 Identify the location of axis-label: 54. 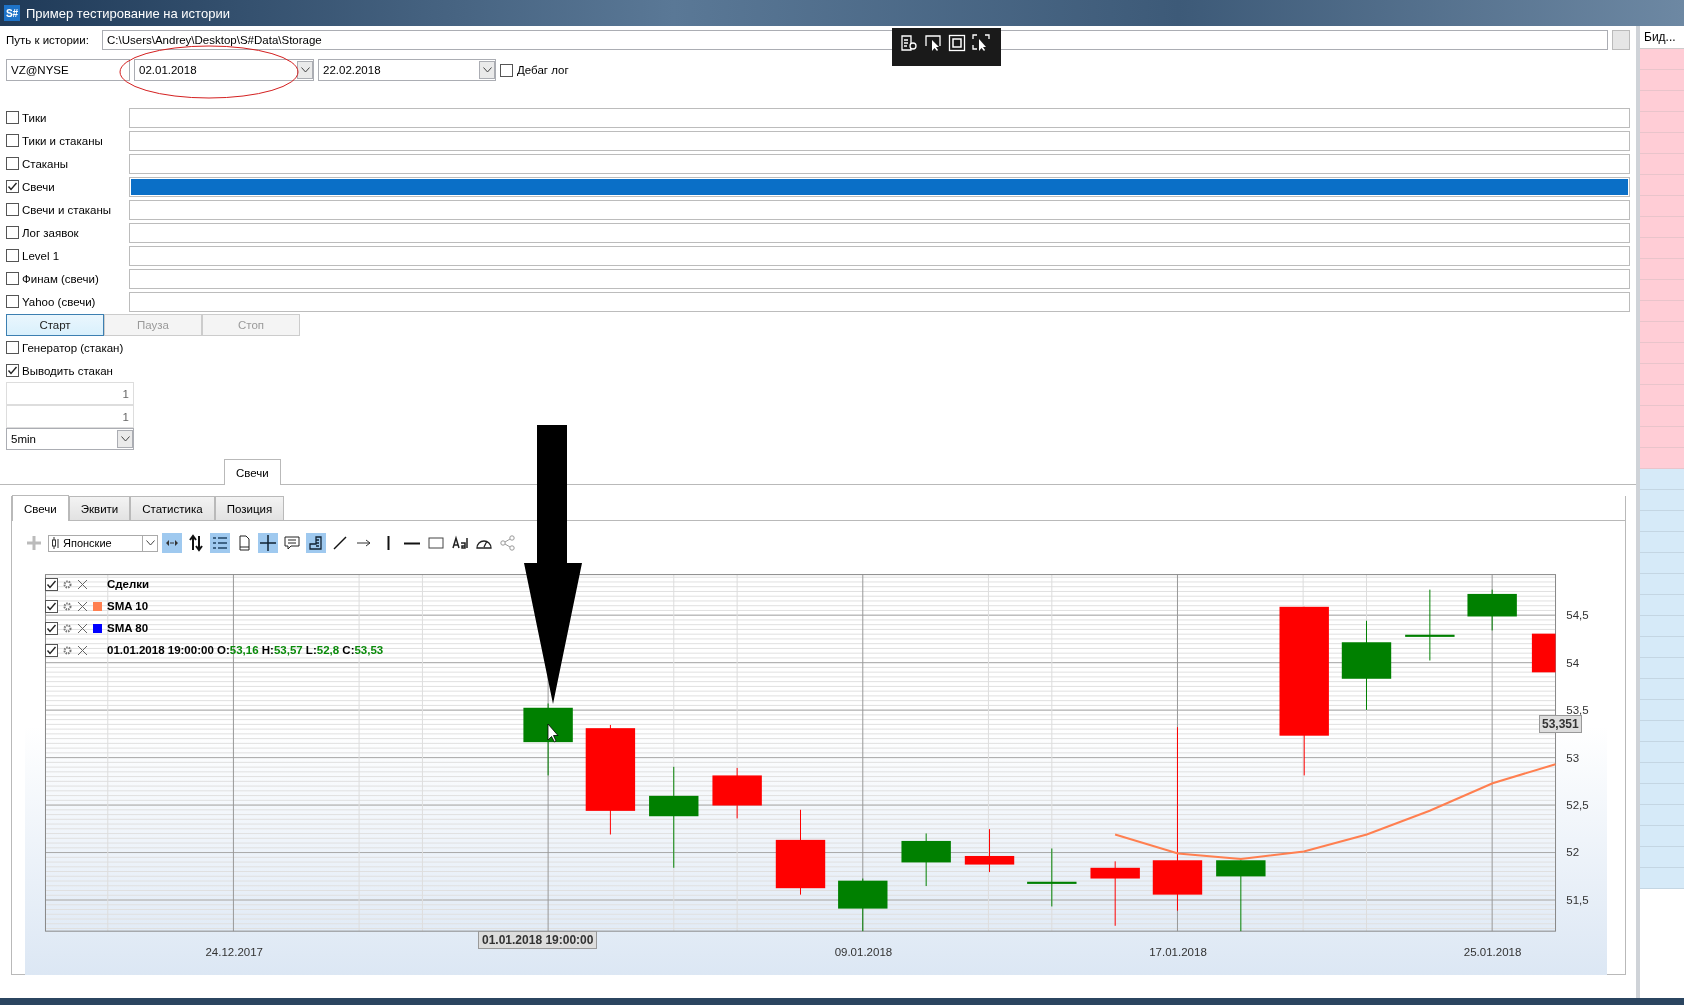
(1573, 662).